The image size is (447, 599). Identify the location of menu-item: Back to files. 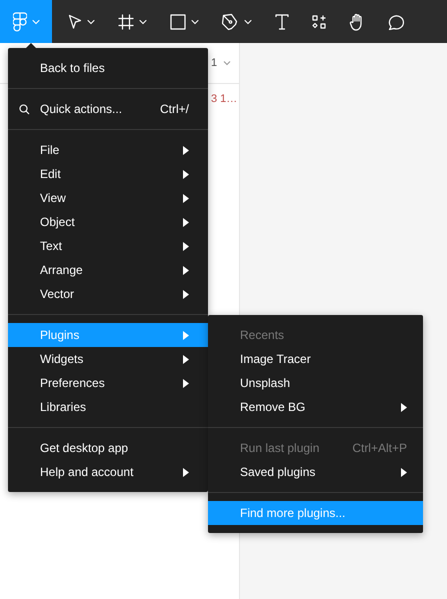
(108, 68).